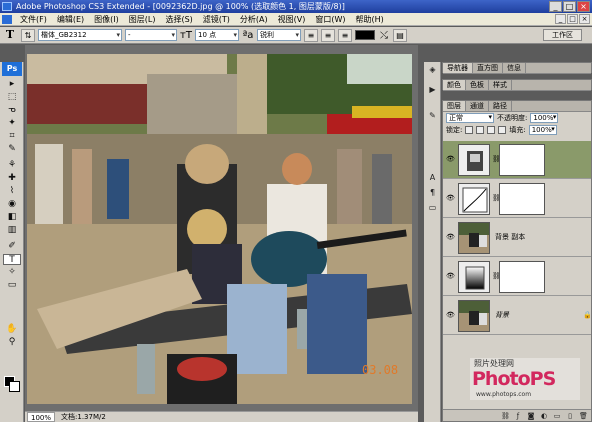 The width and height of the screenshot is (592, 422). Describe the element at coordinates (572, 19) in the screenshot. I see `doc-restore-button: □` at that location.